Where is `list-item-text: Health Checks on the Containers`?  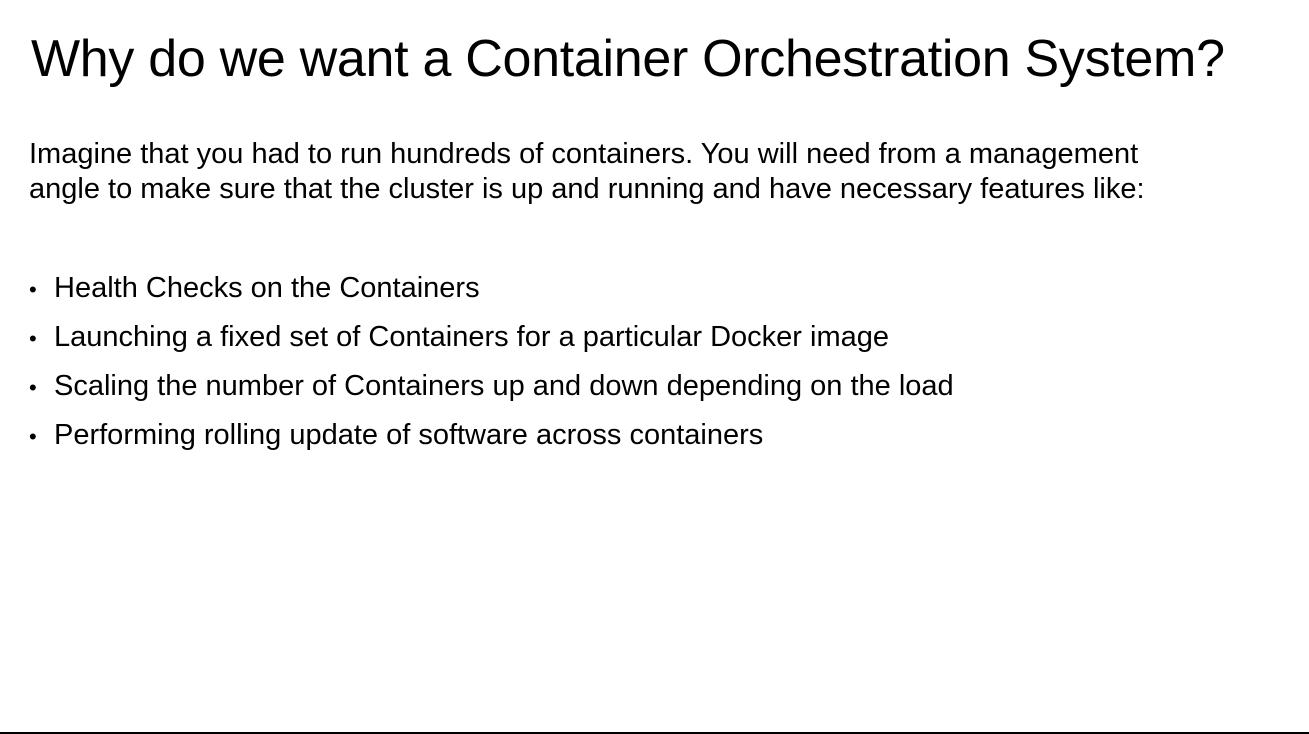
list-item-text: Health Checks on the Containers is located at coordinates (267, 288).